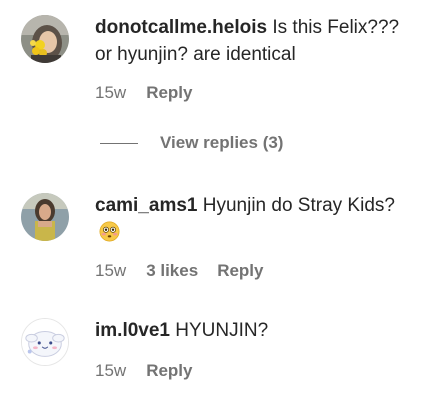  I want to click on comment-body-line1: Is this Felix???, so click(336, 27).